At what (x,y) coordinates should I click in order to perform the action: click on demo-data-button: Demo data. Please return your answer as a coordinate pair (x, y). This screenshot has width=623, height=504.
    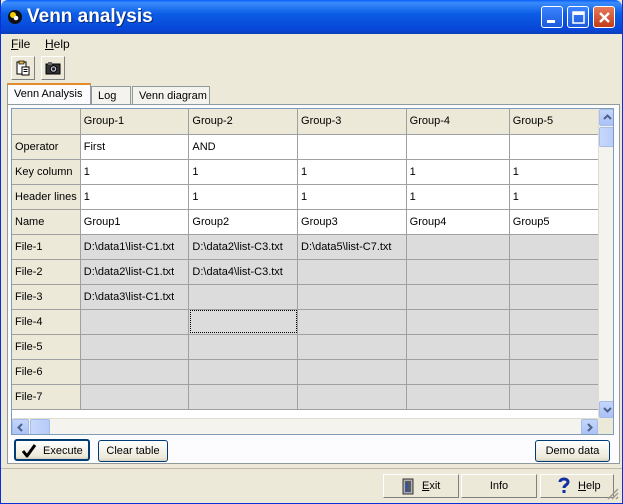
    Looking at the image, I should click on (572, 451).